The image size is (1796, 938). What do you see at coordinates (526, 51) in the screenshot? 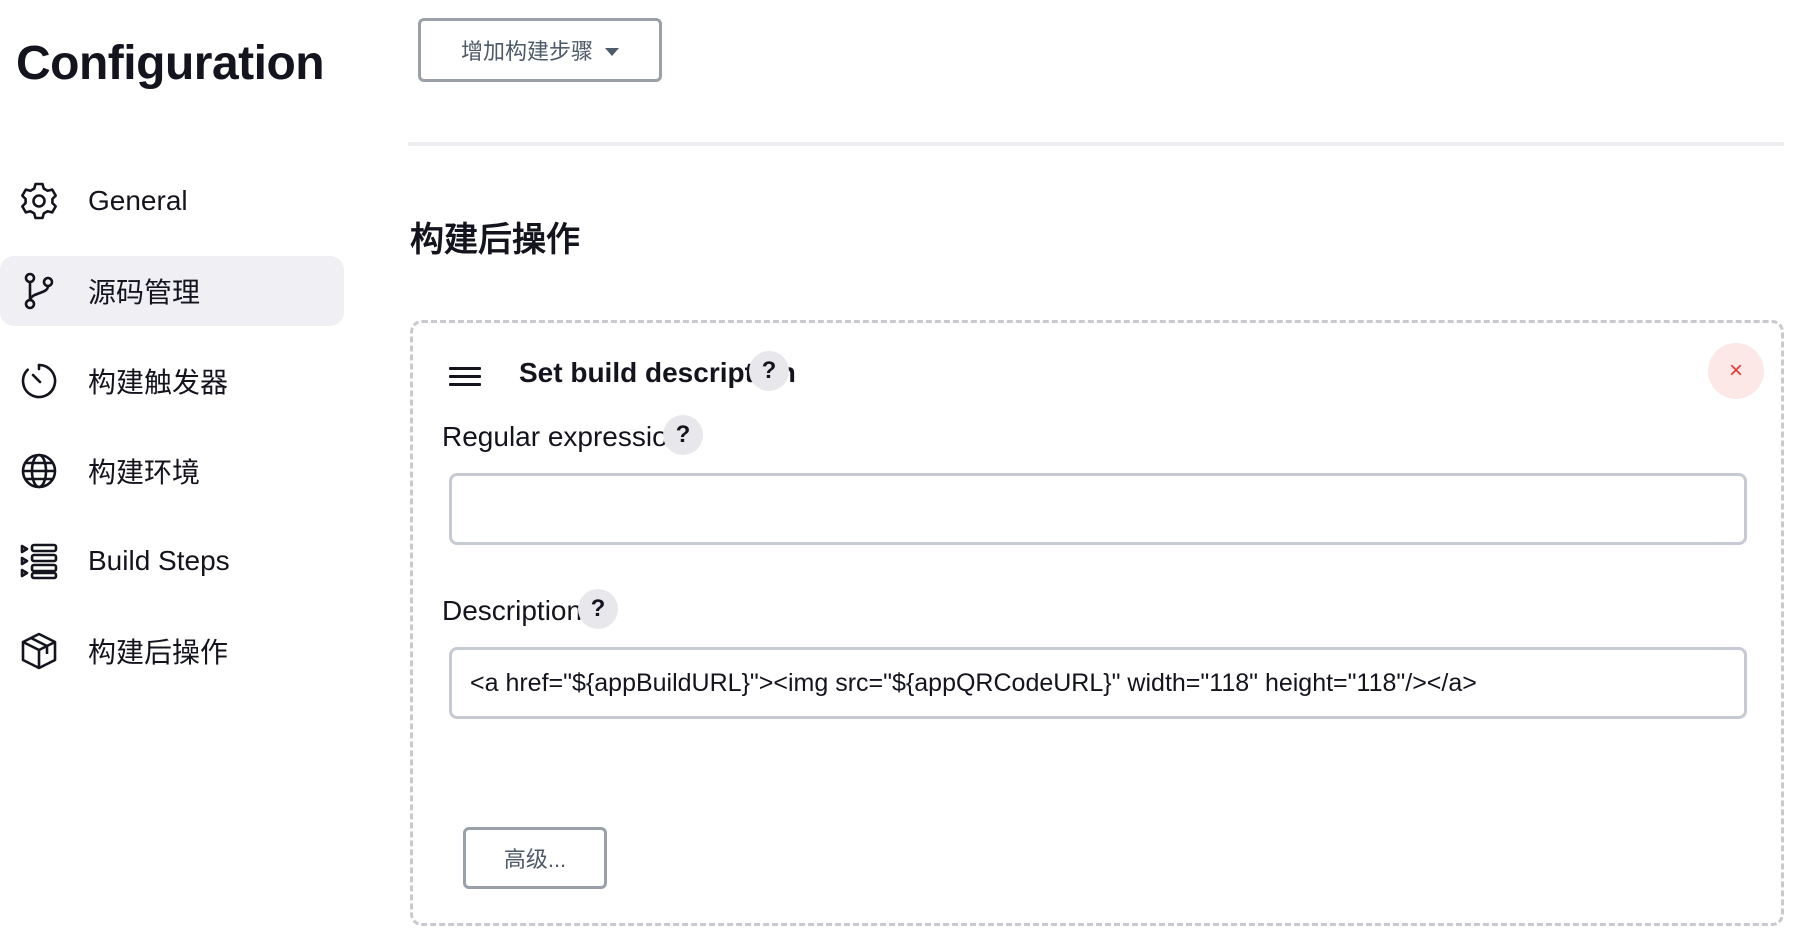
I see `add-build-step-label: 增加构建步骤` at bounding box center [526, 51].